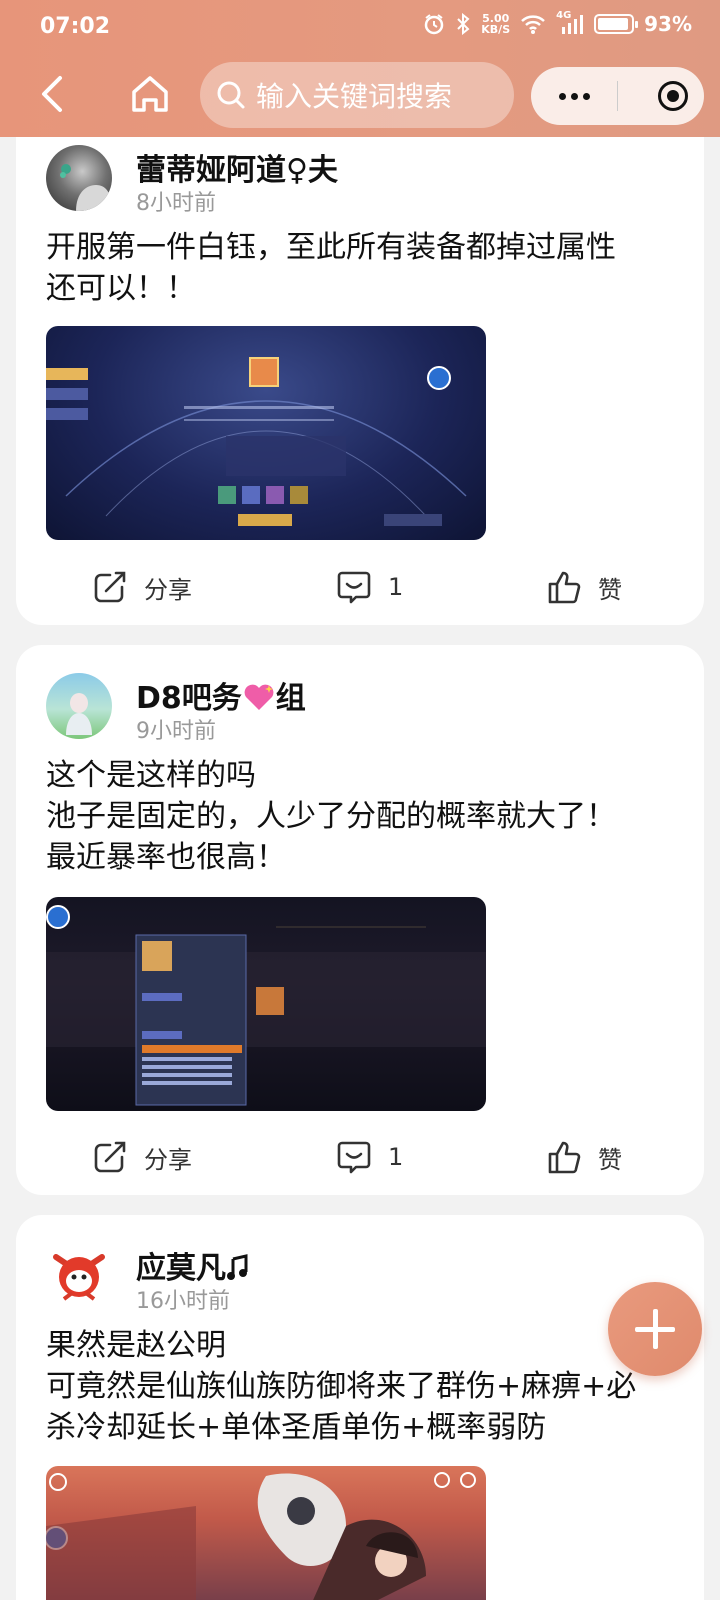  I want to click on sparkling-heart-icon, so click(259, 697).